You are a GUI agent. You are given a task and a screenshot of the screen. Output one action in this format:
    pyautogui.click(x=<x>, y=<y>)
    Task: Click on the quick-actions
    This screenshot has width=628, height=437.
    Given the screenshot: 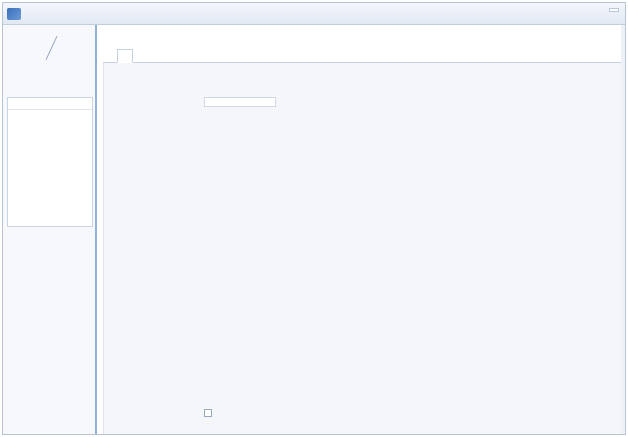 What is the action you would take?
    pyautogui.click(x=51, y=48)
    